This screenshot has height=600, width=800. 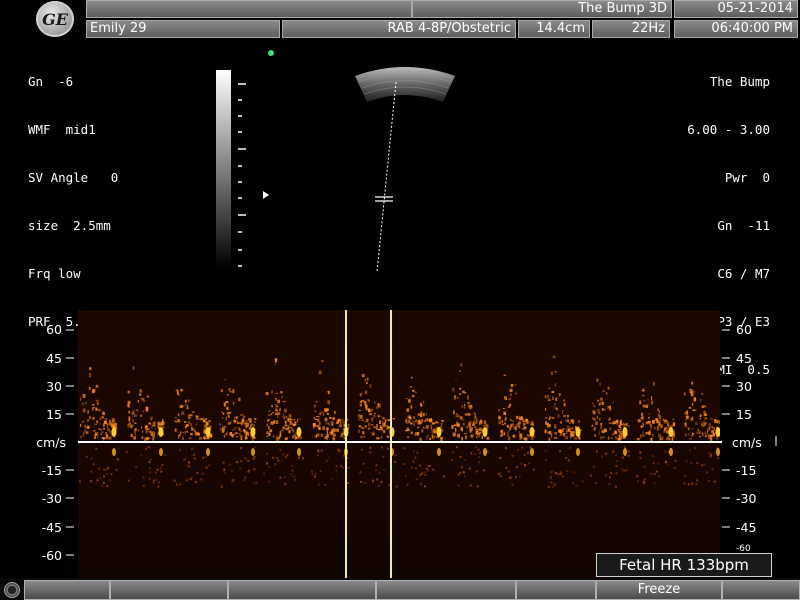 What do you see at coordinates (55, 19) in the screenshot?
I see `ge-logo-icon: GE` at bounding box center [55, 19].